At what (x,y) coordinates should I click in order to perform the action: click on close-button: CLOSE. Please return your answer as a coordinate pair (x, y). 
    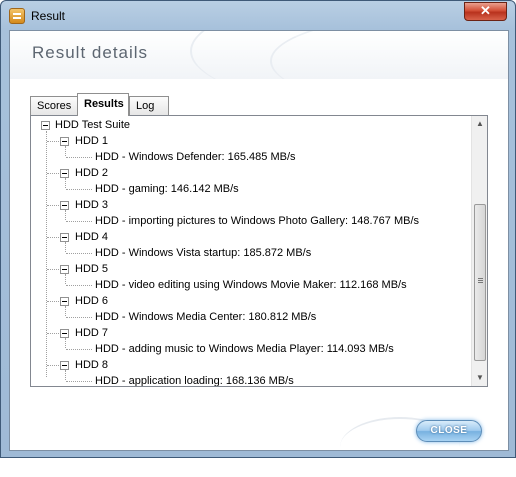
    Looking at the image, I should click on (449, 431).